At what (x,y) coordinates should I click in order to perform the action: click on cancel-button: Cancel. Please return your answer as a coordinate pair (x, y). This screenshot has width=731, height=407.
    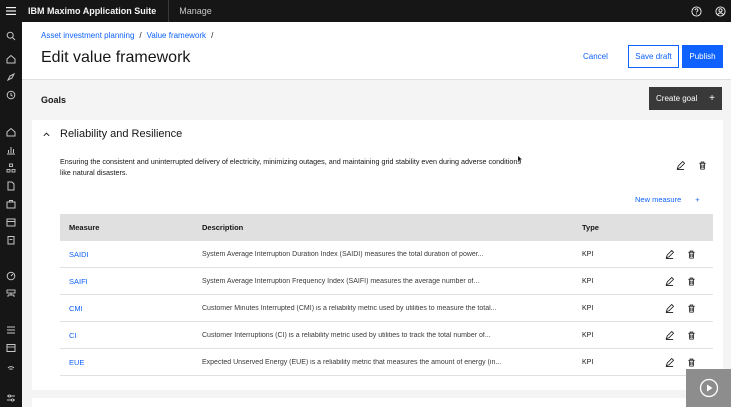
    Looking at the image, I should click on (595, 56).